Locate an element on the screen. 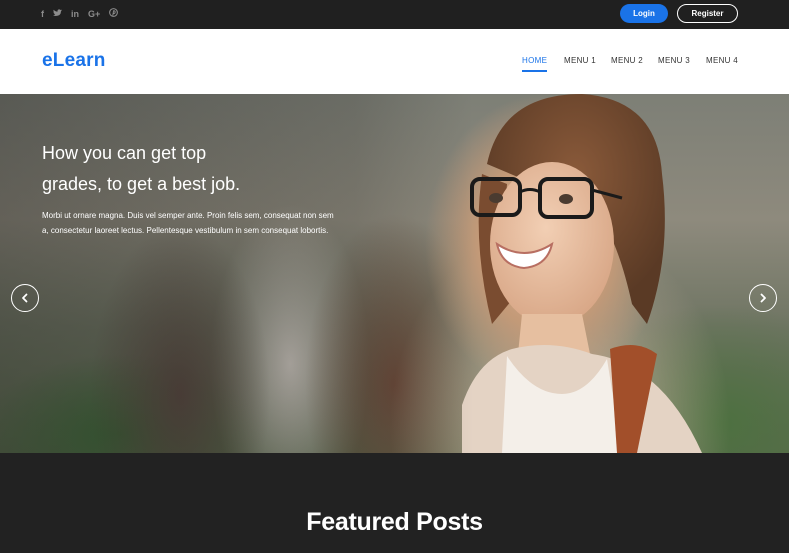 This screenshot has width=789, height=553. chevron-left-icon is located at coordinates (25, 298).